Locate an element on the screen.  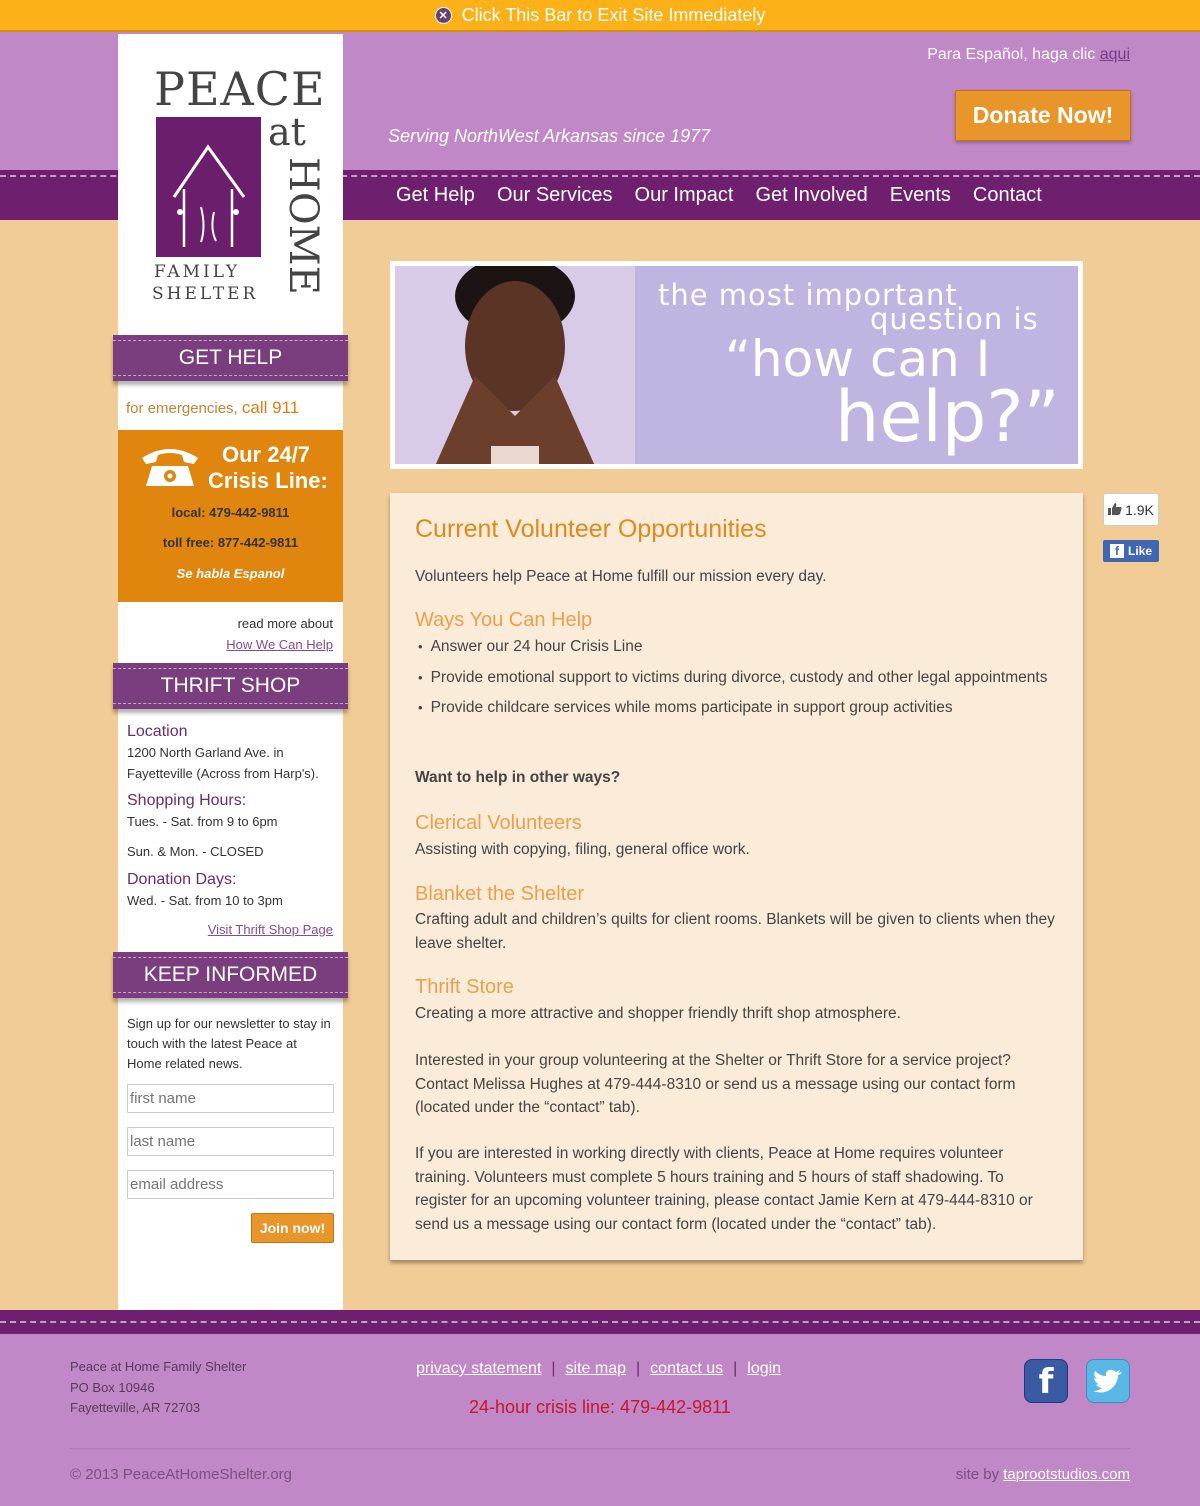
site-by: site by taprootstudios.com is located at coordinates (1043, 1474).